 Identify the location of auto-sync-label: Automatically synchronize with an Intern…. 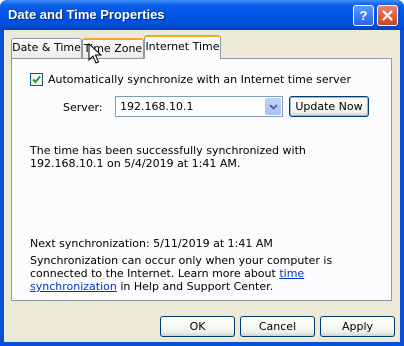
(199, 79).